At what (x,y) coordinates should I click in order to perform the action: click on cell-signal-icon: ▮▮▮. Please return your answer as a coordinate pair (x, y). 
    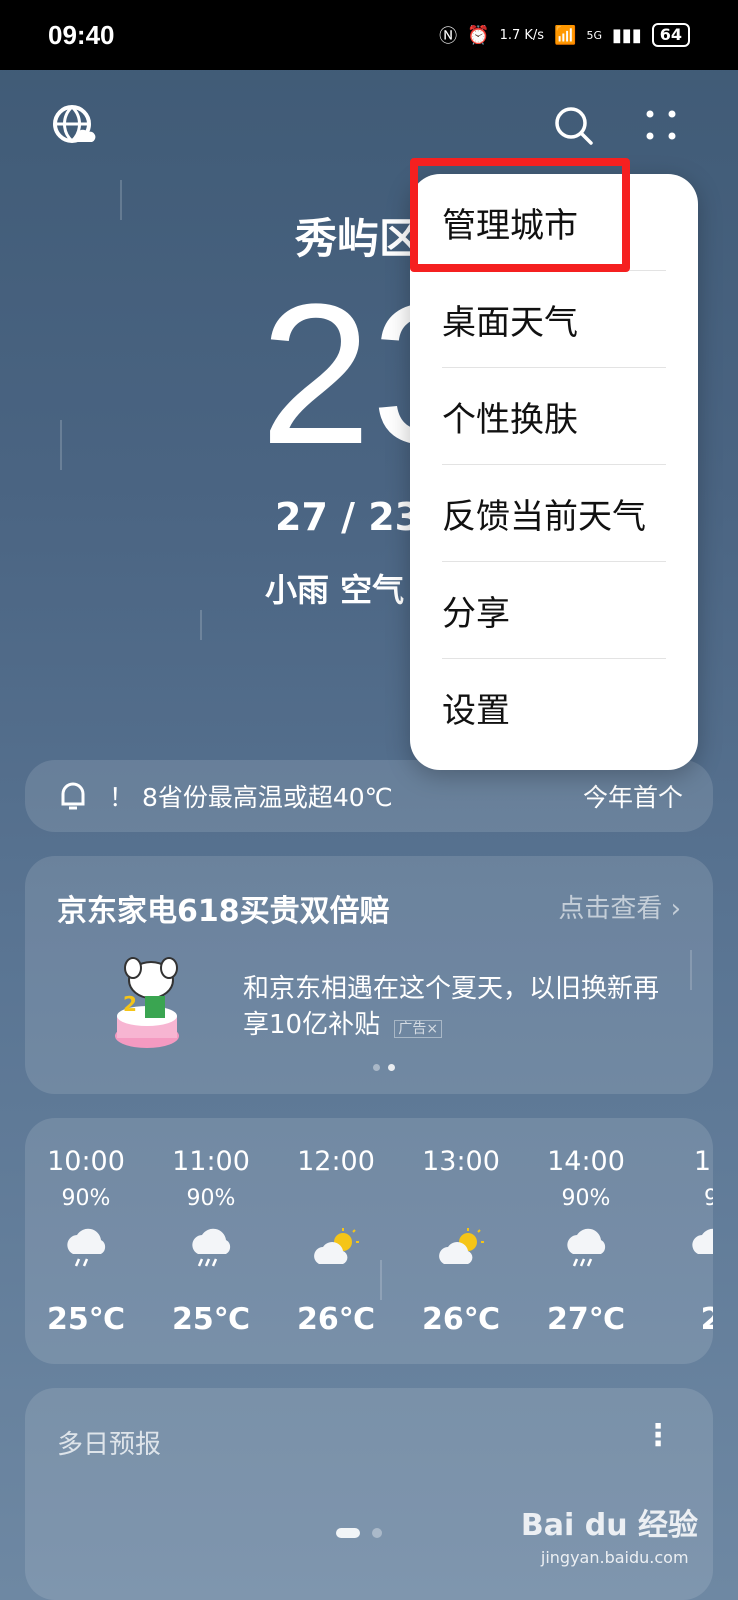
    Looking at the image, I should click on (627, 35).